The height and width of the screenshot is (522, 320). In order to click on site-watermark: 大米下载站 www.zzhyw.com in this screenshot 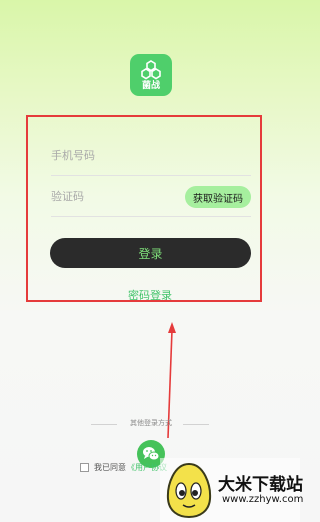, I will do `click(232, 490)`.